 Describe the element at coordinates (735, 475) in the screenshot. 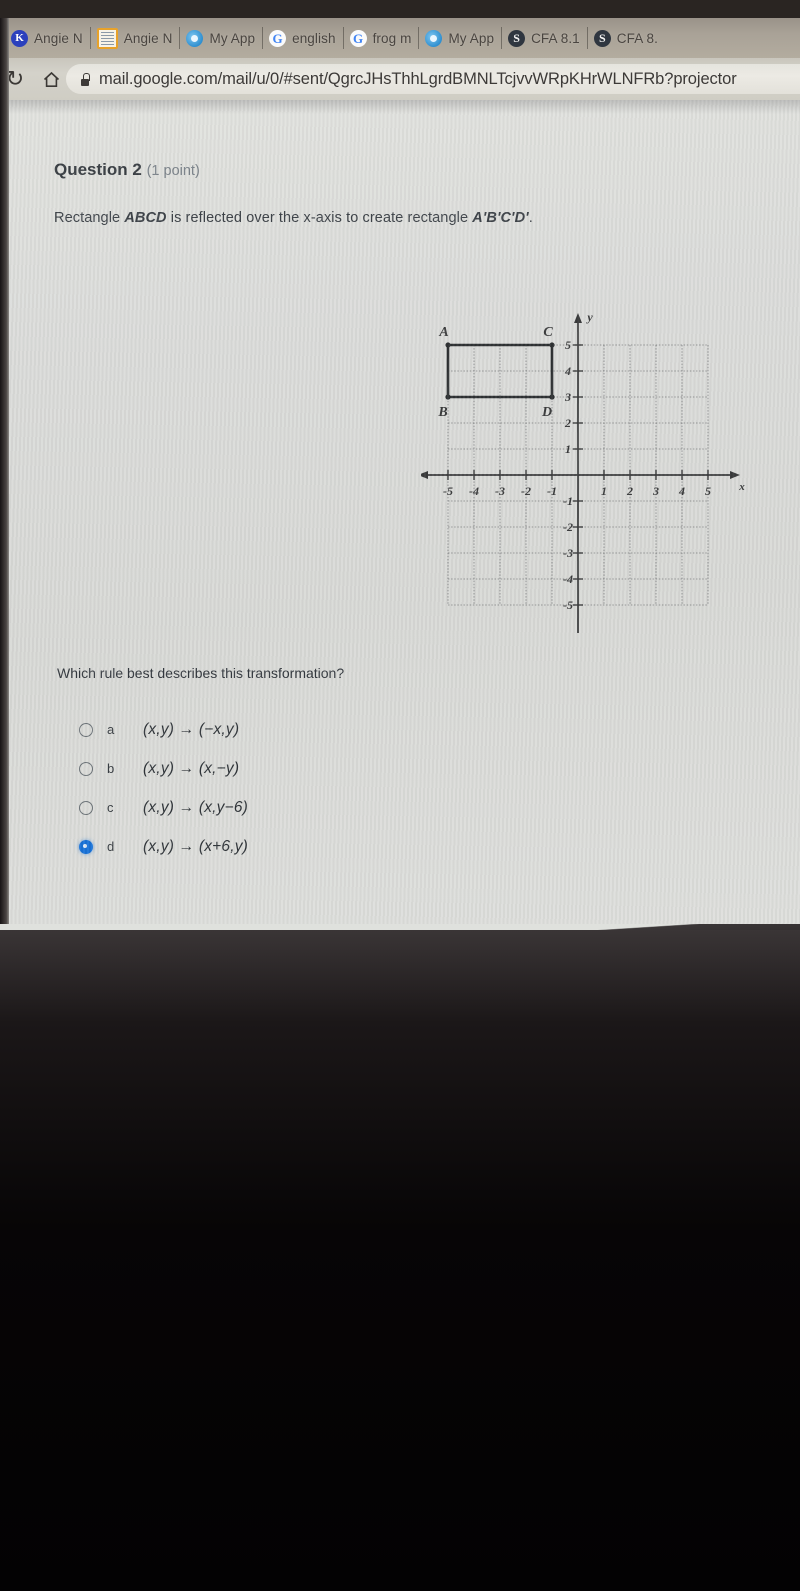

I see `x-axis-arrow-right` at that location.